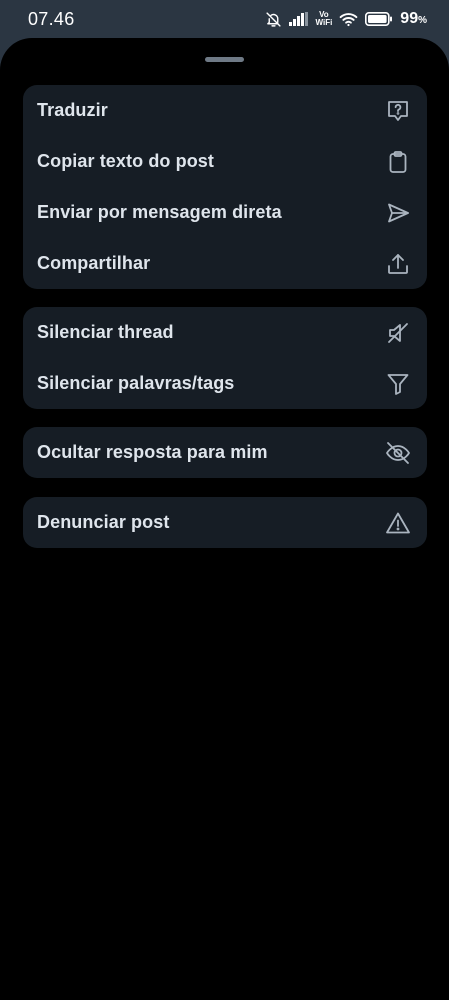  Describe the element at coordinates (324, 22) in the screenshot. I see `vowifi-bottom-label: WiFi` at that location.